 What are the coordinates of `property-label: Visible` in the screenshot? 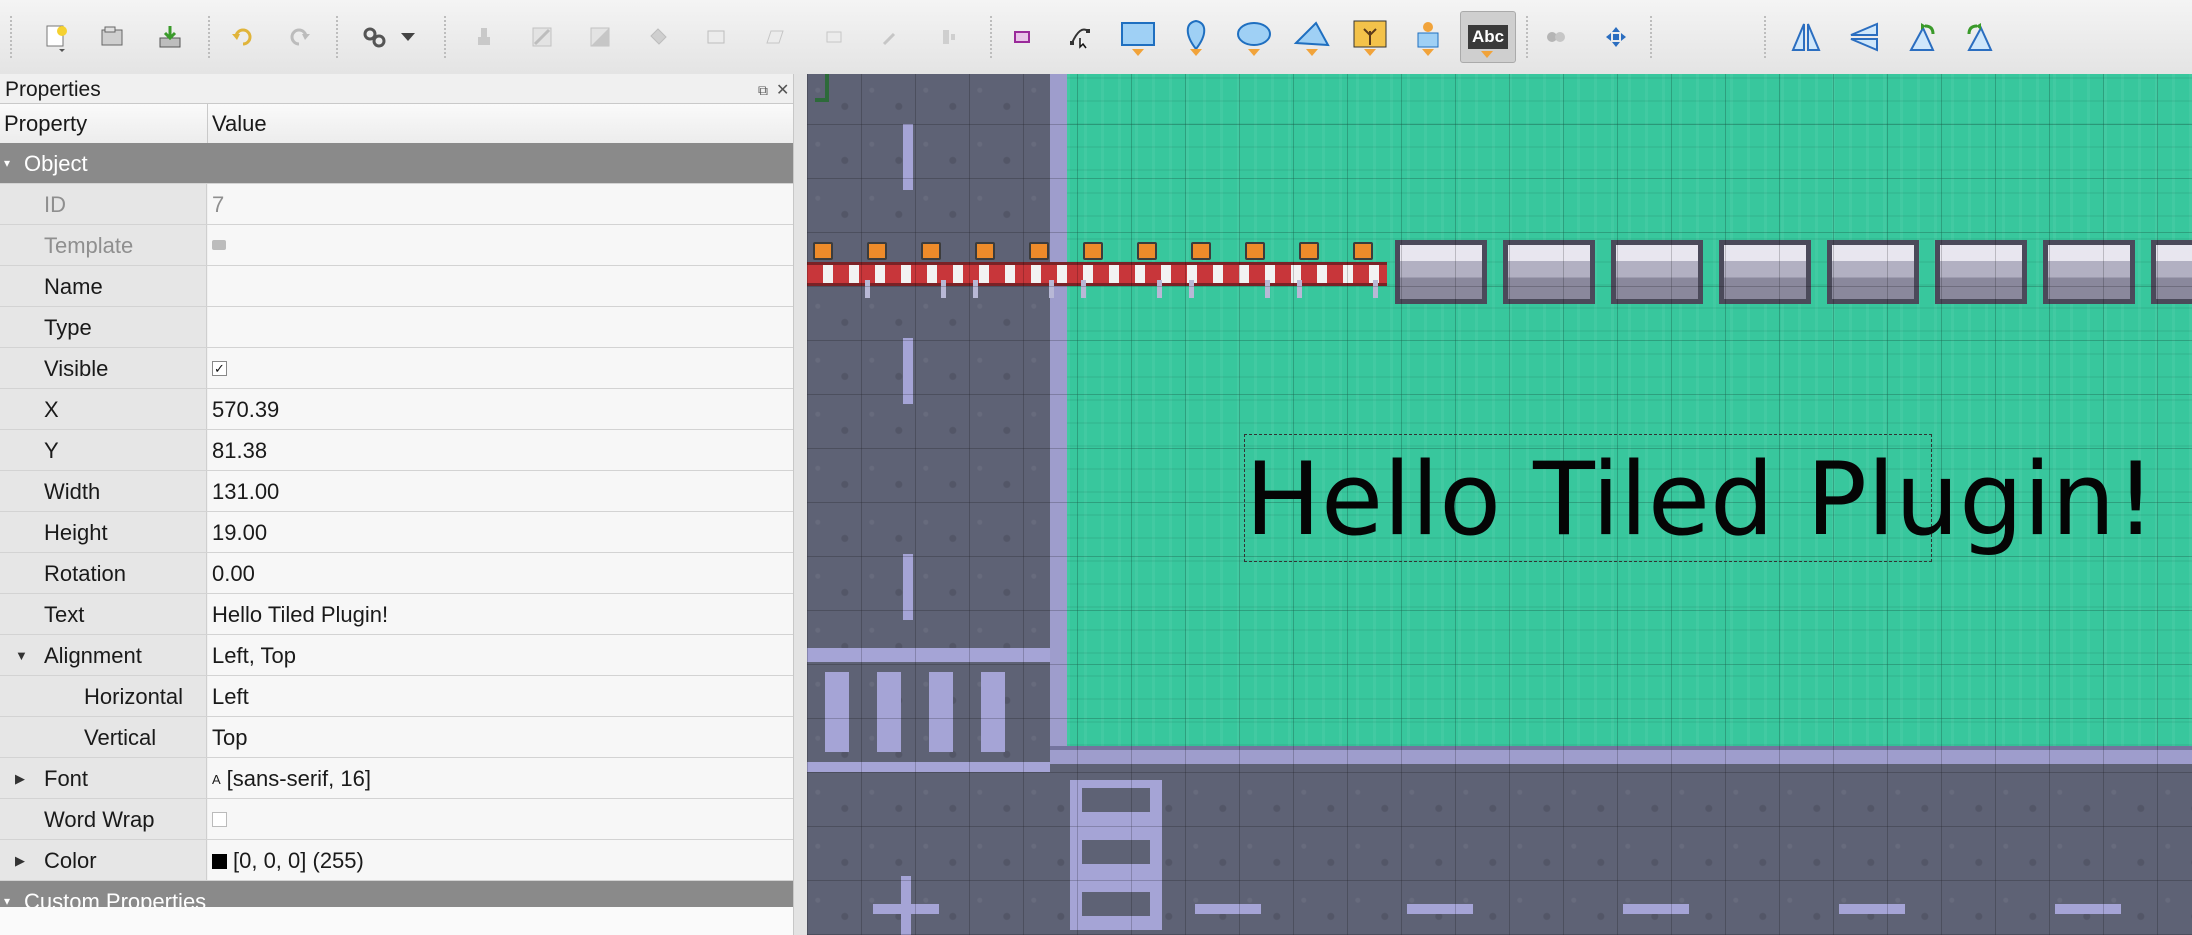 It's located at (76, 368).